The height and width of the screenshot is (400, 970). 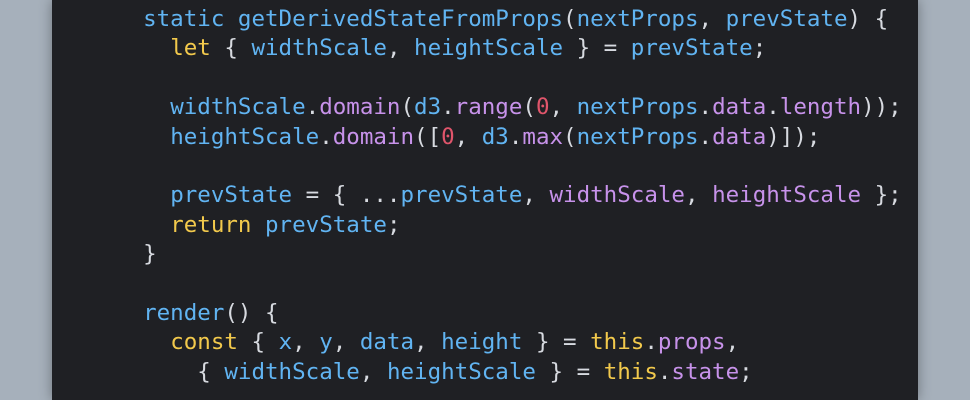 What do you see at coordinates (400, 19) in the screenshot?
I see `code-token: getDerivedStateFromProps` at bounding box center [400, 19].